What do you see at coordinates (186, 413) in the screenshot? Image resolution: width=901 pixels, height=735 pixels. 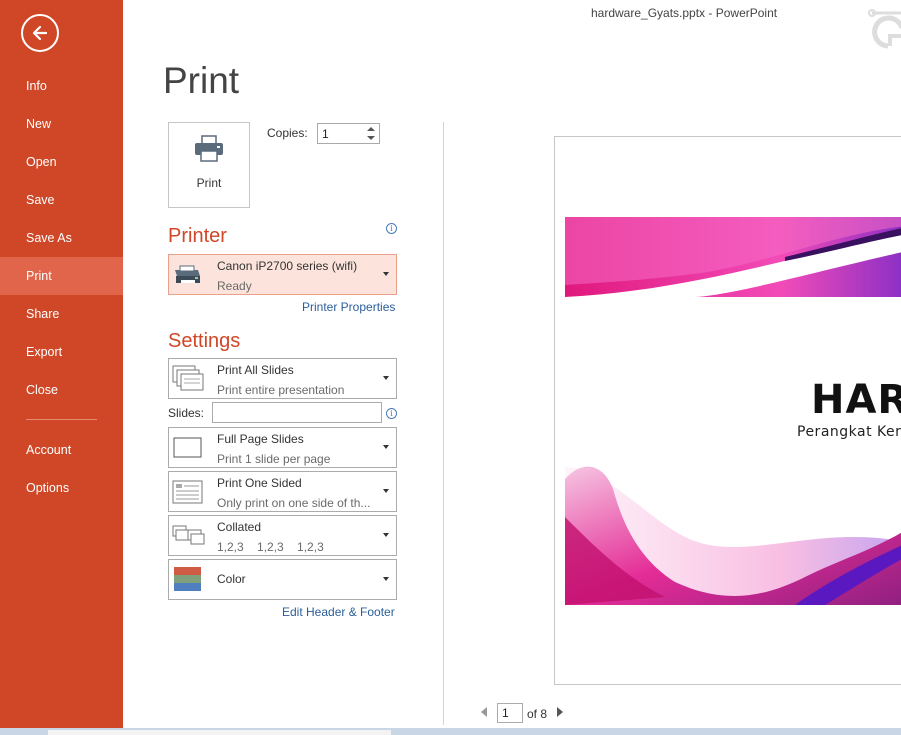 I see `slides-label: Slides:` at bounding box center [186, 413].